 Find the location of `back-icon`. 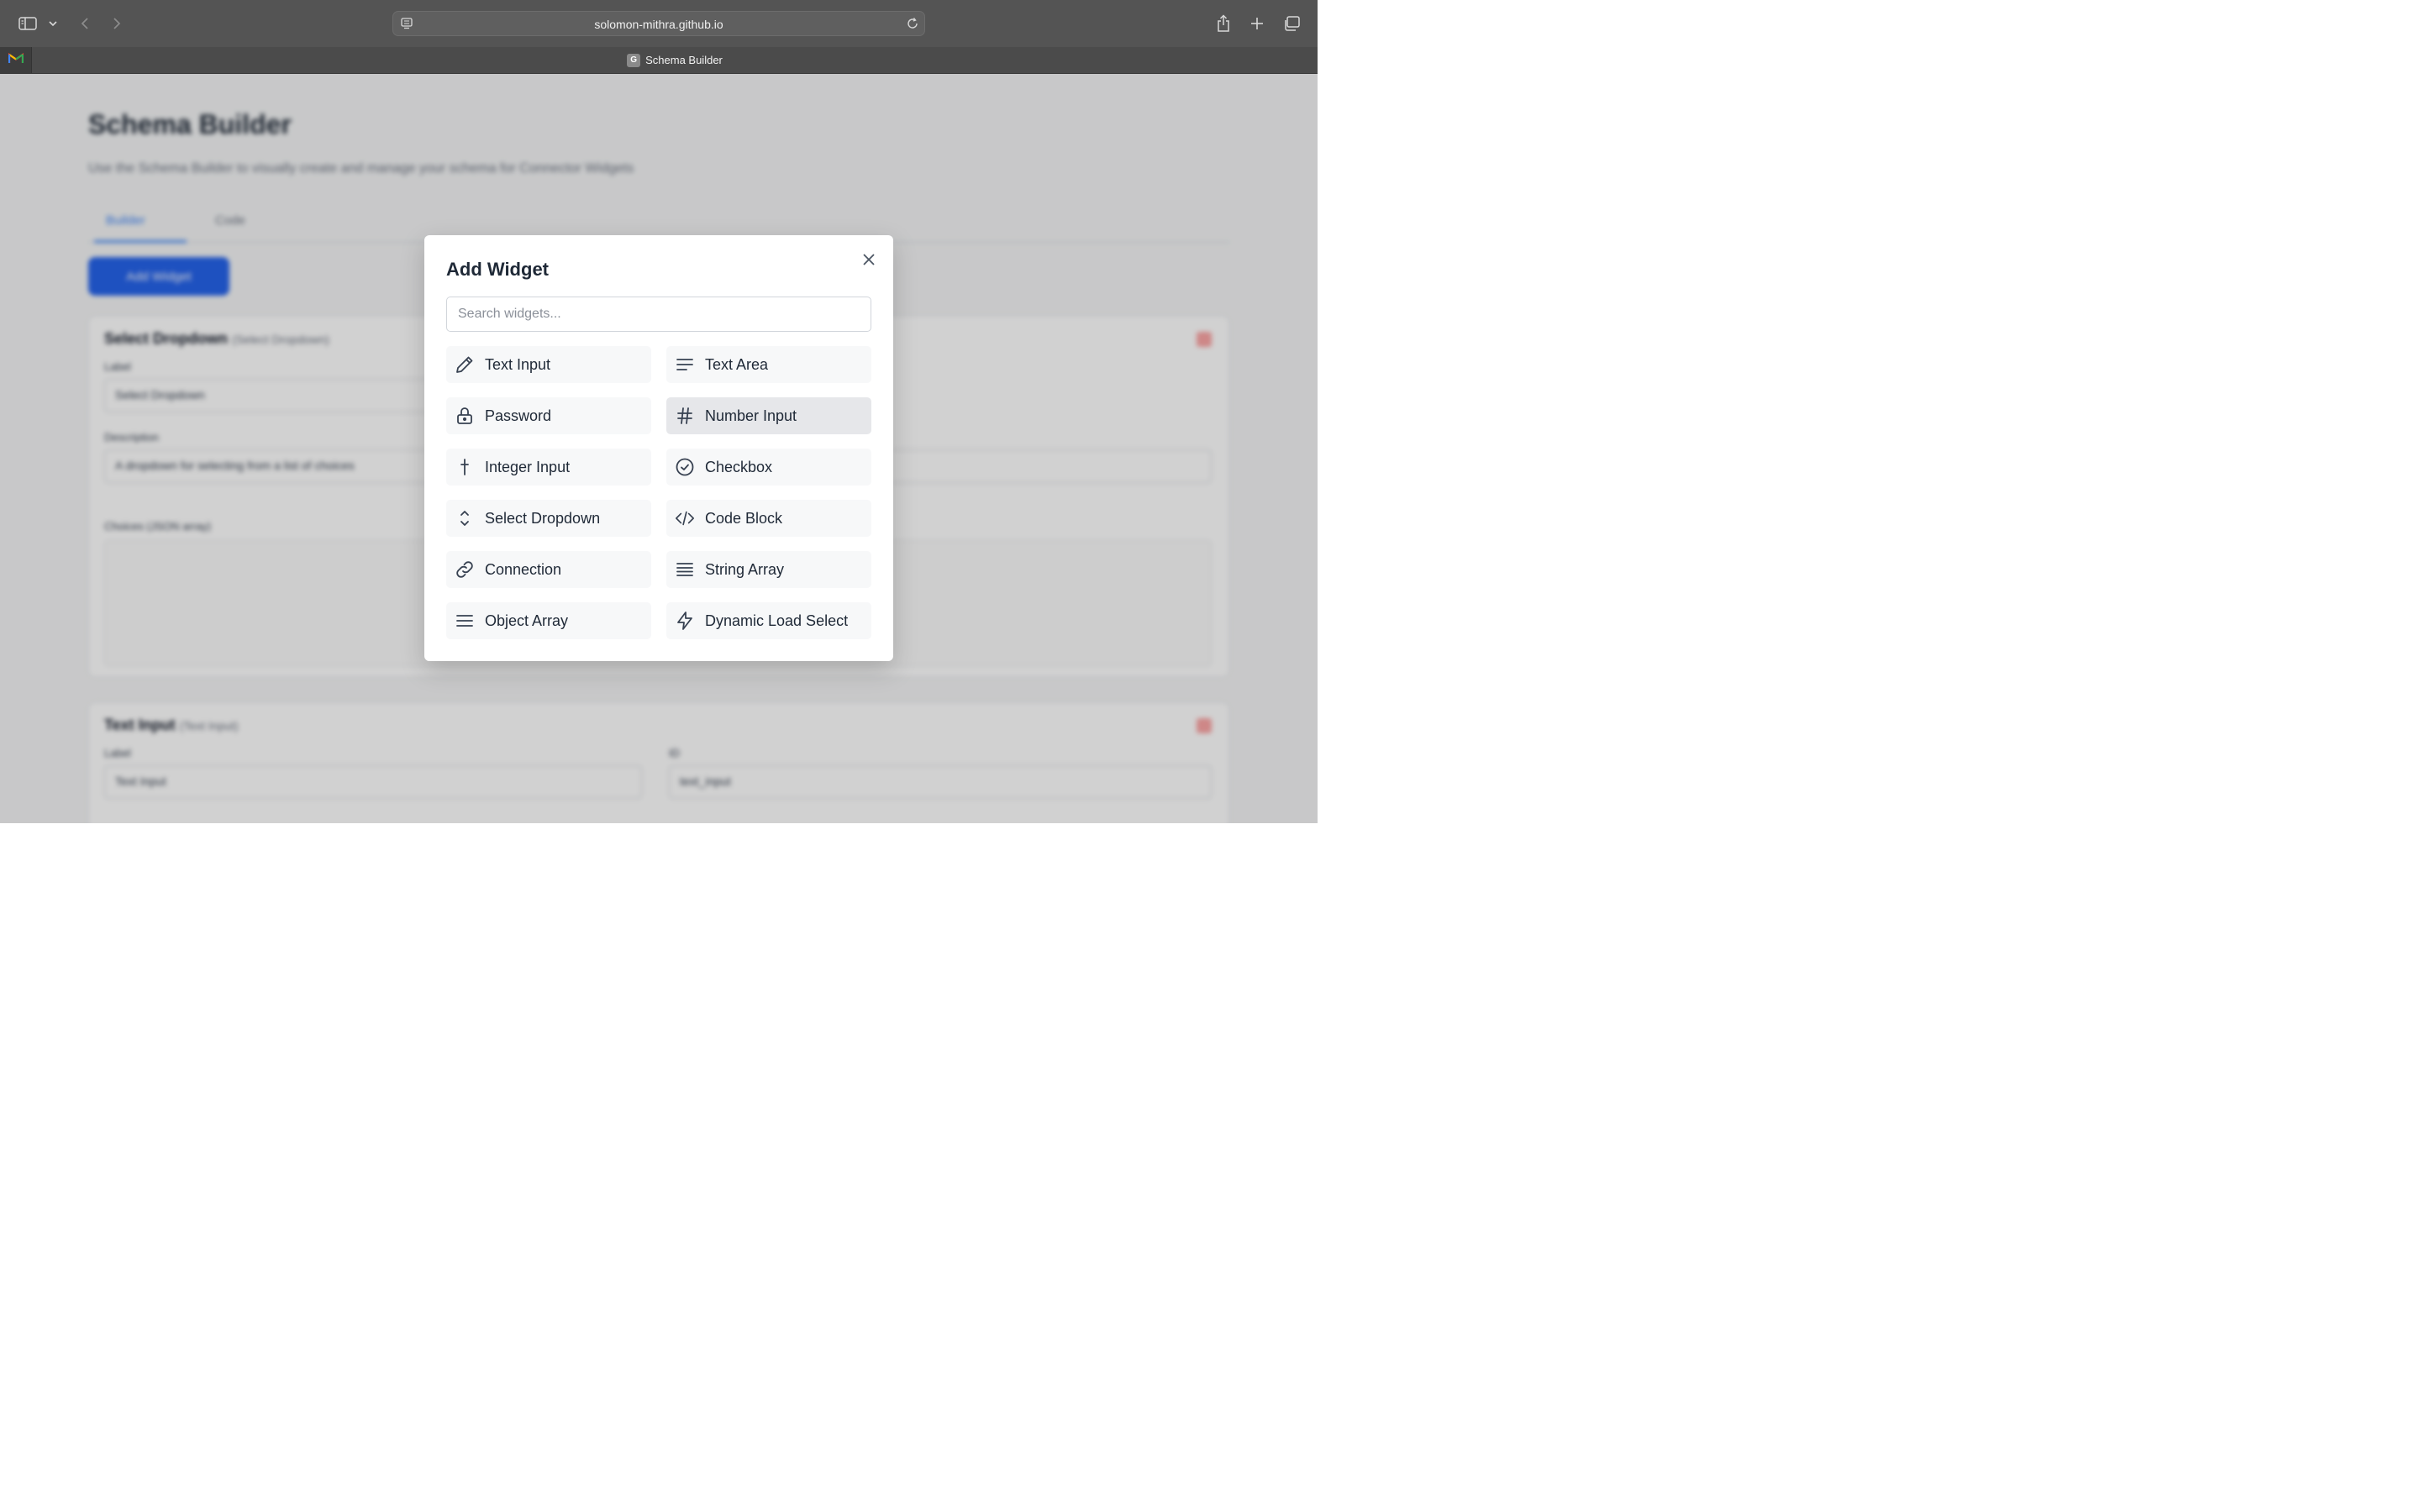

back-icon is located at coordinates (84, 23).